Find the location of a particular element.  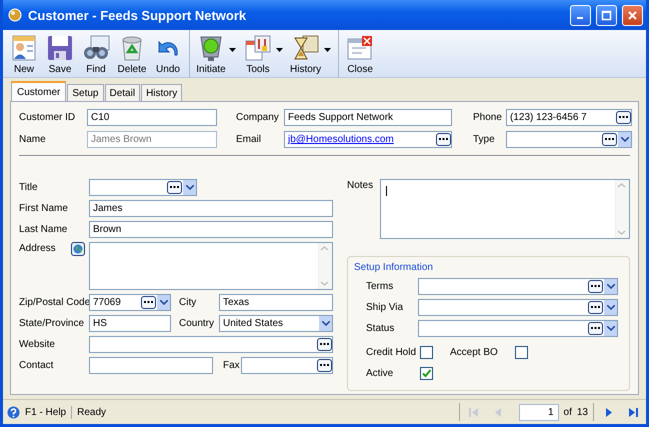

text-field: Brown is located at coordinates (211, 229).